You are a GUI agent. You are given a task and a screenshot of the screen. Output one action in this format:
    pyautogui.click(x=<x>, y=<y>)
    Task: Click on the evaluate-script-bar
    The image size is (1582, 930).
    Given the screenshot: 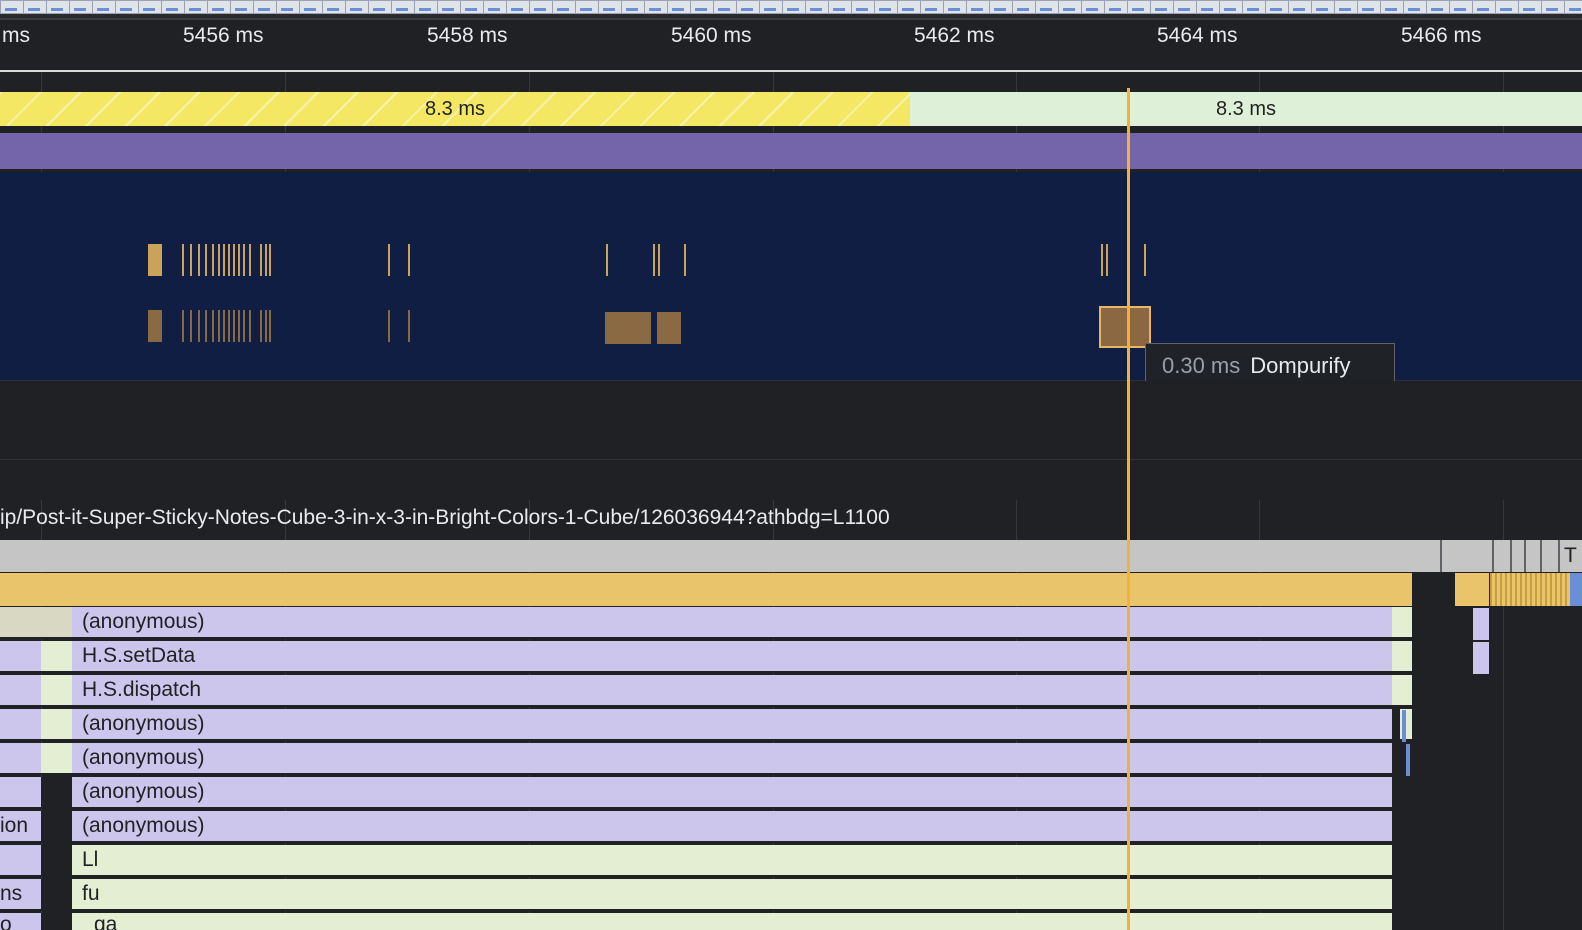 What is the action you would take?
    pyautogui.click(x=706, y=589)
    